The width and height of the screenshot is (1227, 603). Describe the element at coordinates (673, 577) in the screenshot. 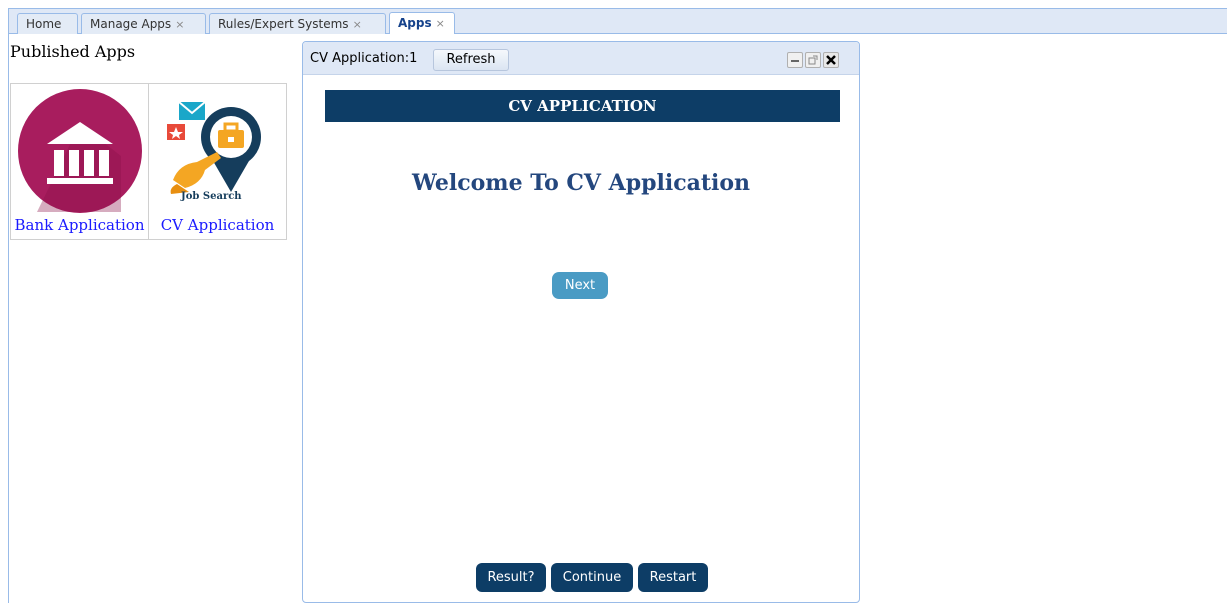

I see `restart-button: Restart` at that location.